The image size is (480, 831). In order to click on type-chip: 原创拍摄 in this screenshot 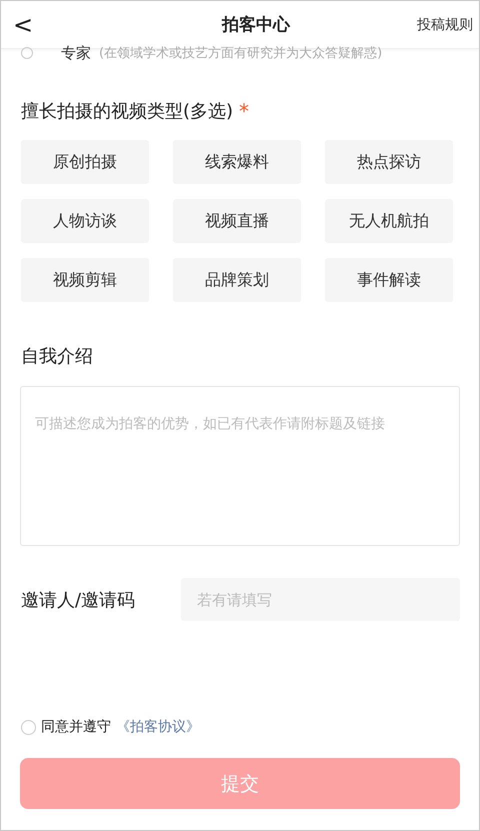, I will do `click(85, 162)`.